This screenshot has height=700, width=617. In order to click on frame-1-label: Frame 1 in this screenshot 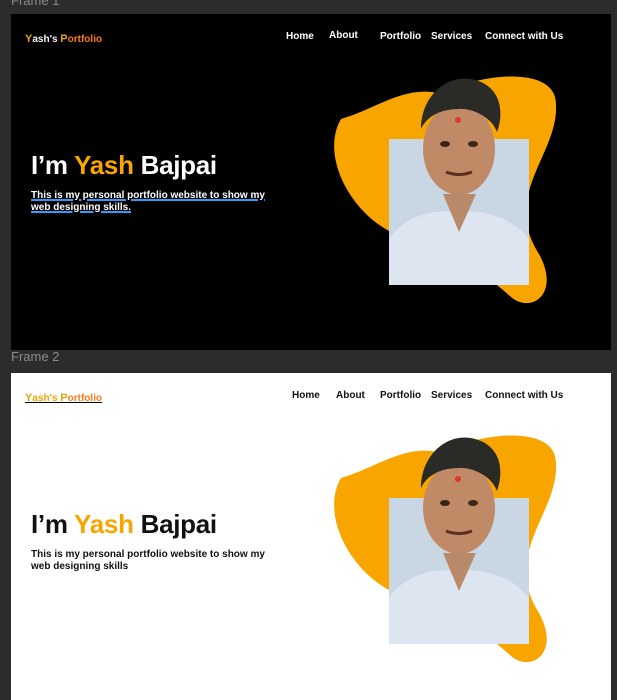, I will do `click(35, 4)`.